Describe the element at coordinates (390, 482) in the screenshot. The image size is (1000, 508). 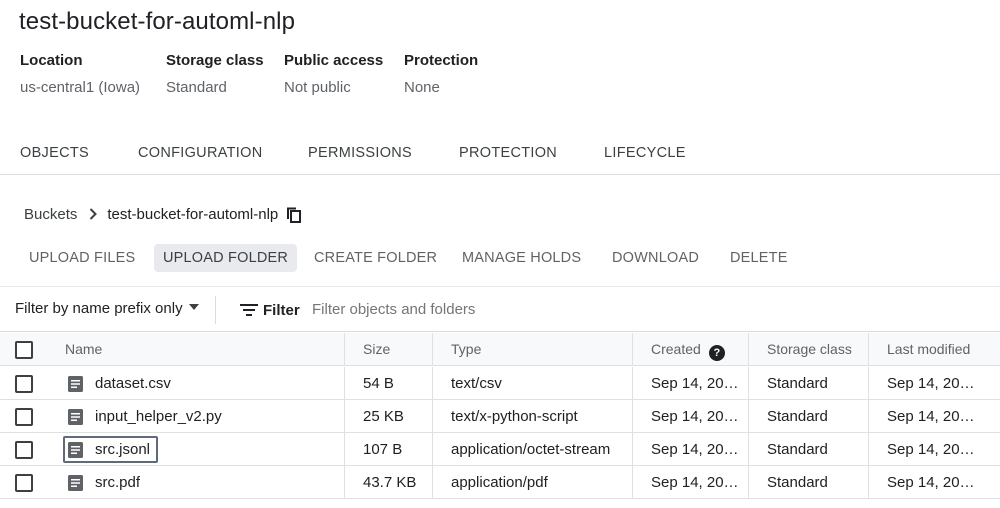
I see `size-cell: 43.7 KB` at that location.